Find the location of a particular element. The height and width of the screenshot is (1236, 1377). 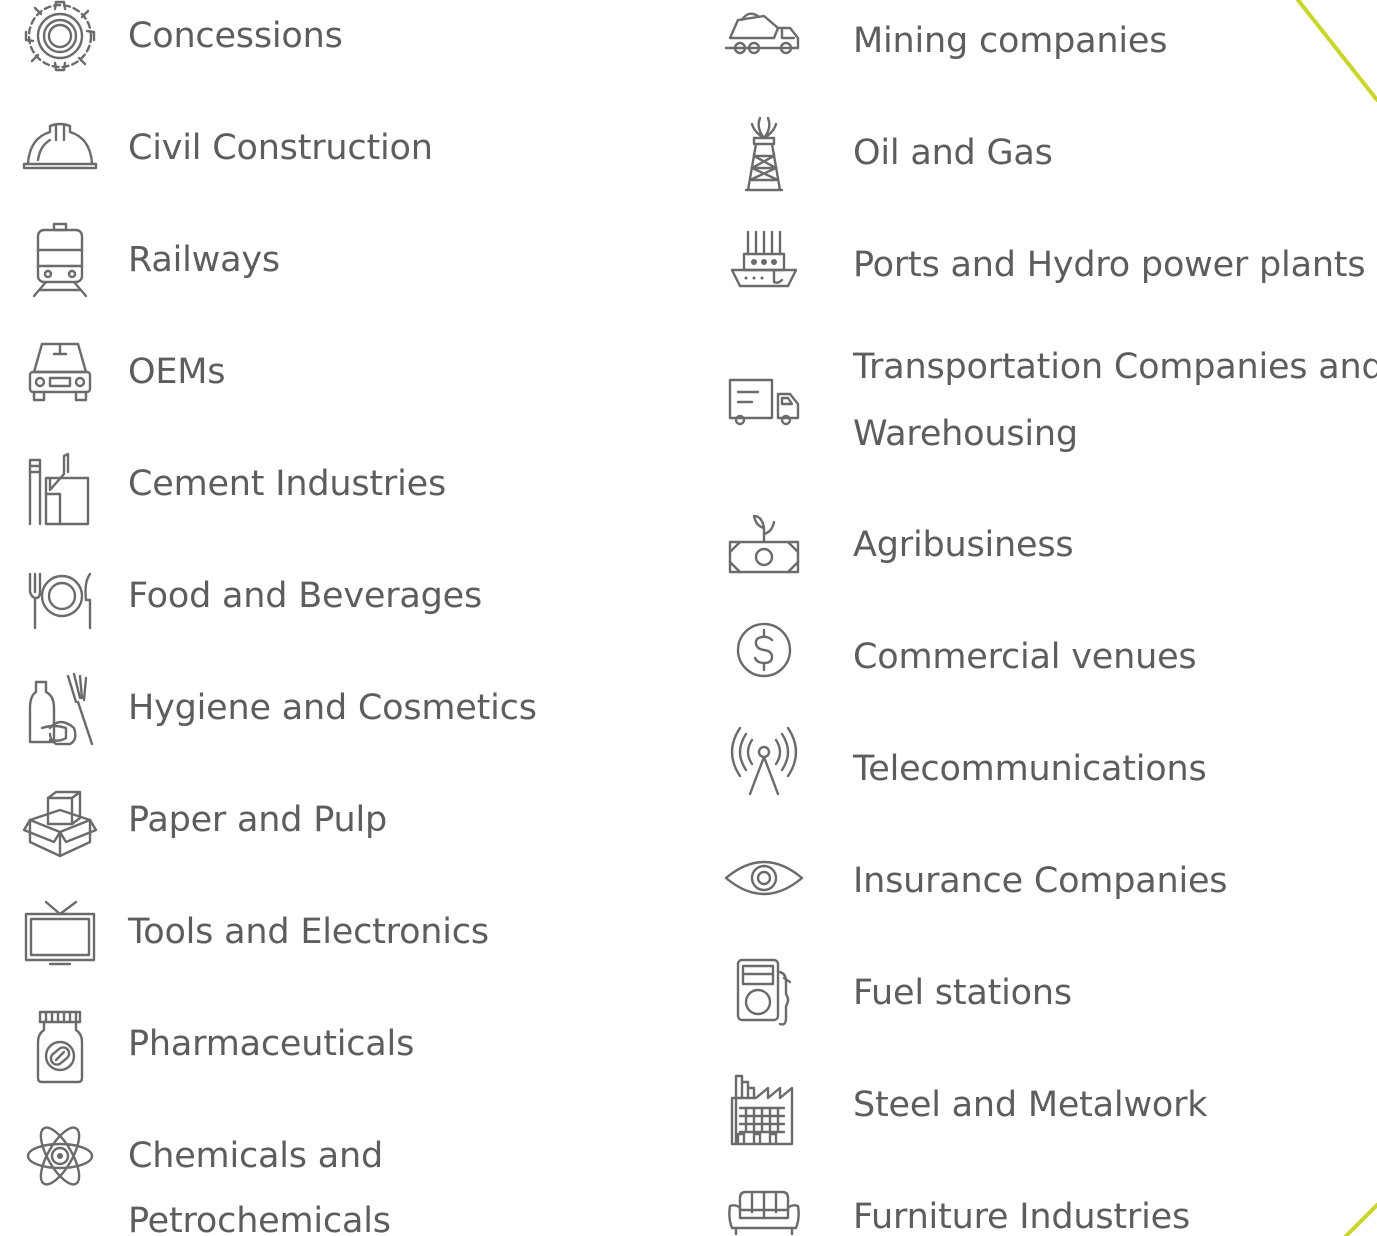

box-icon is located at coordinates (60, 820).